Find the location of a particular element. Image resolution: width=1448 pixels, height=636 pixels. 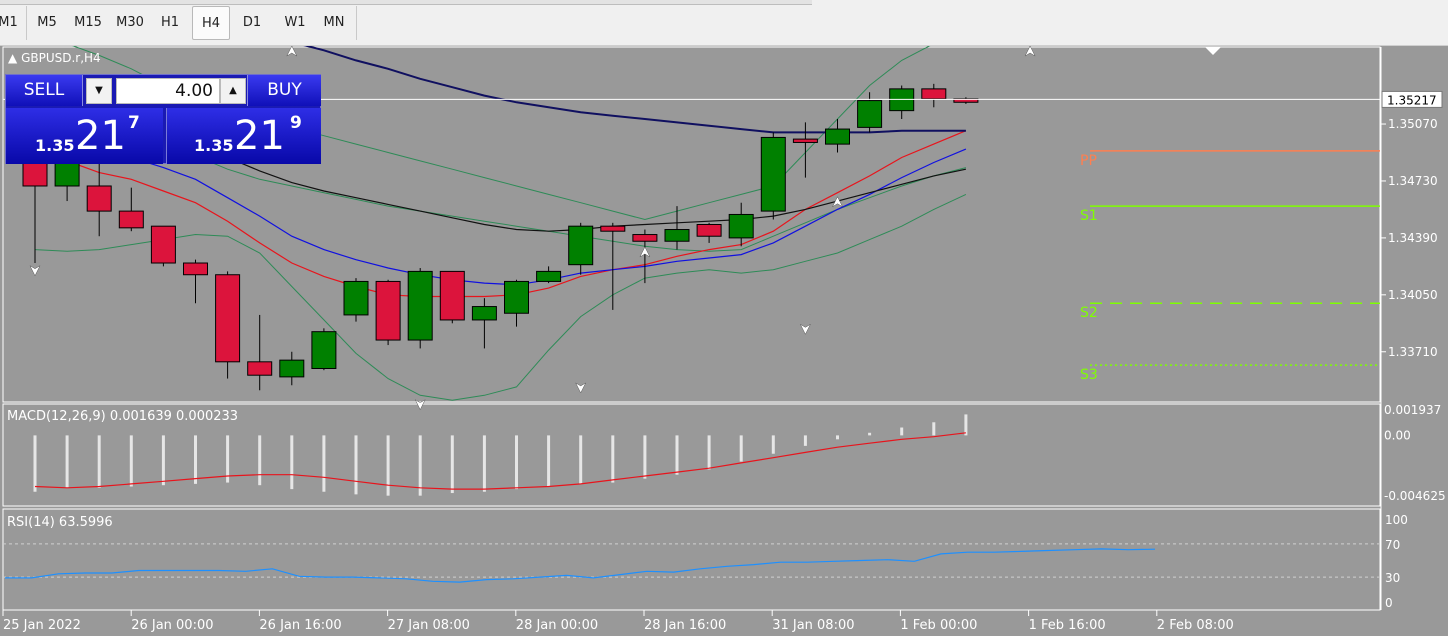

tf-h4: H4 is located at coordinates (211, 23).